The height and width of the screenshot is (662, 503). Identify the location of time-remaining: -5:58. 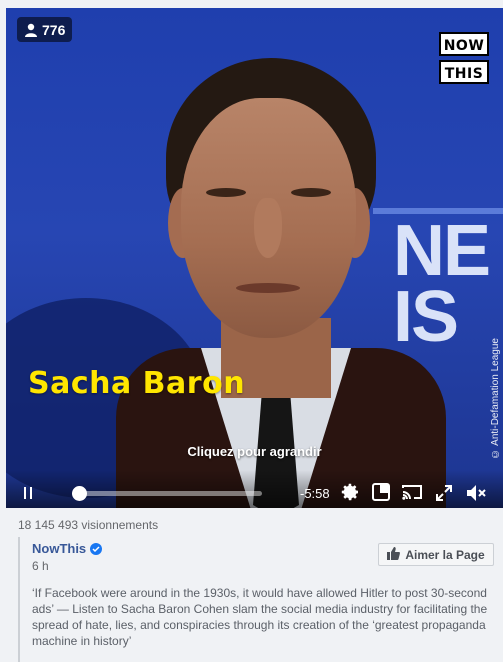
(315, 493).